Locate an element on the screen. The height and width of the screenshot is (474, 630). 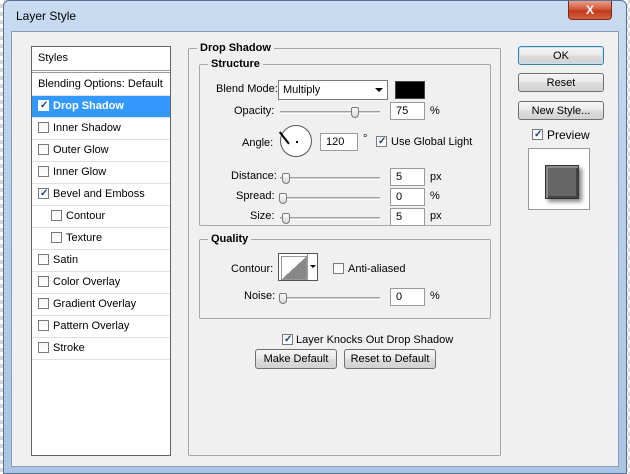
style-item-drop-shadow: Drop Shadow is located at coordinates (101, 107).